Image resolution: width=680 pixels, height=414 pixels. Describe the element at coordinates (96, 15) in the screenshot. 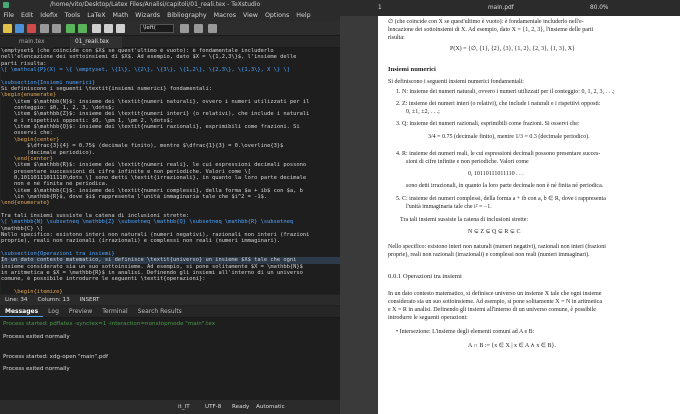

I see `menu-latex: LaTeX` at that location.